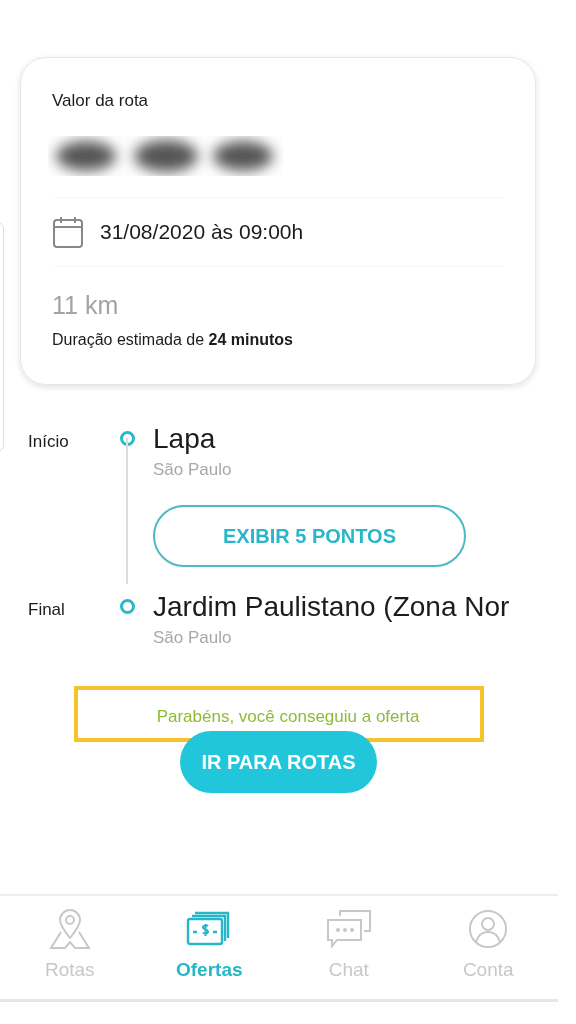 The image size is (576, 1024). What do you see at coordinates (288, 717) in the screenshot?
I see `success-message: Parabéns, você conseguiu a oferta` at bounding box center [288, 717].